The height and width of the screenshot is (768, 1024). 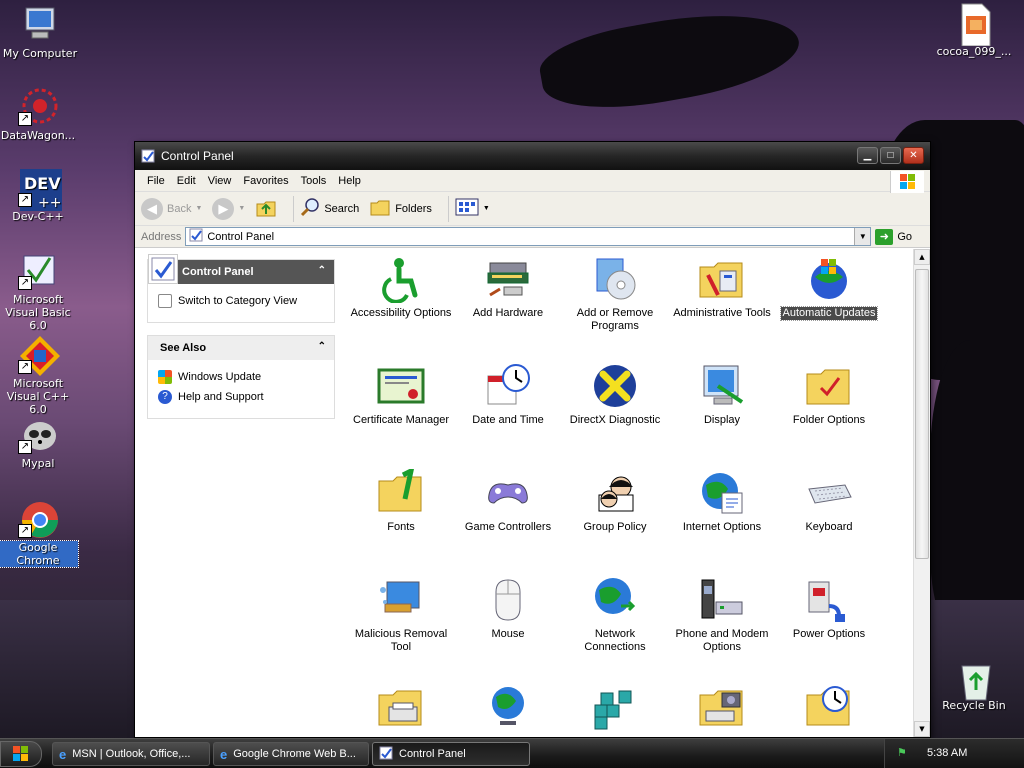 I want to click on minimize-button: ▁, so click(x=867, y=155).